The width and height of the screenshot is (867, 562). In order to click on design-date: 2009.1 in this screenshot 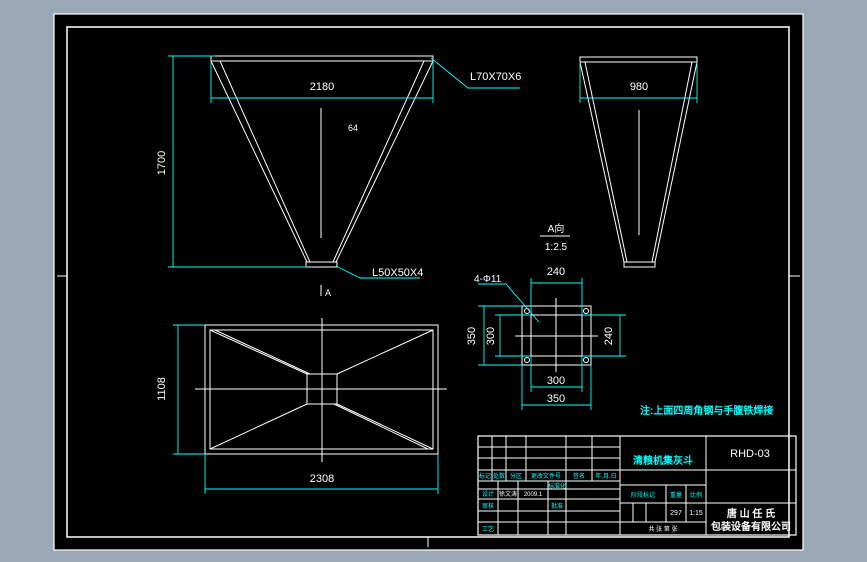, I will do `click(533, 495)`.